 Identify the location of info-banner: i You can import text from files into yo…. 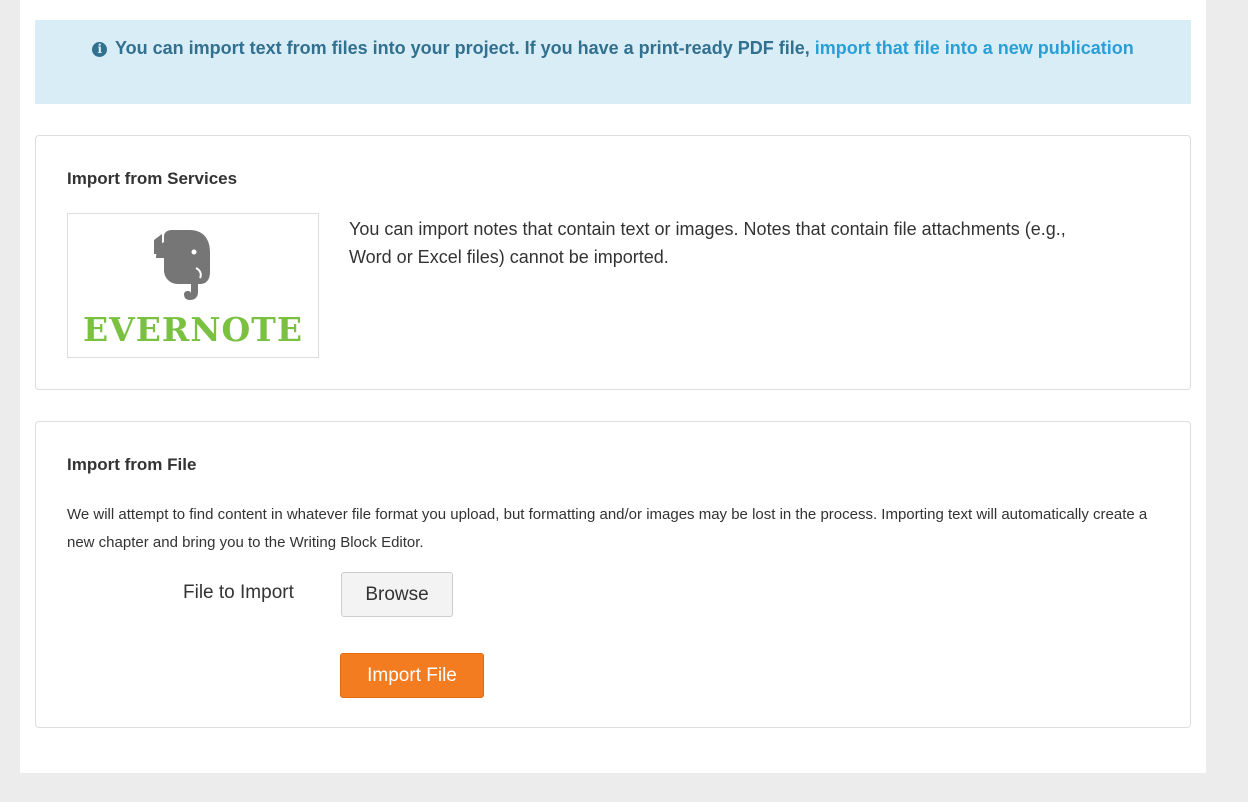
(613, 62).